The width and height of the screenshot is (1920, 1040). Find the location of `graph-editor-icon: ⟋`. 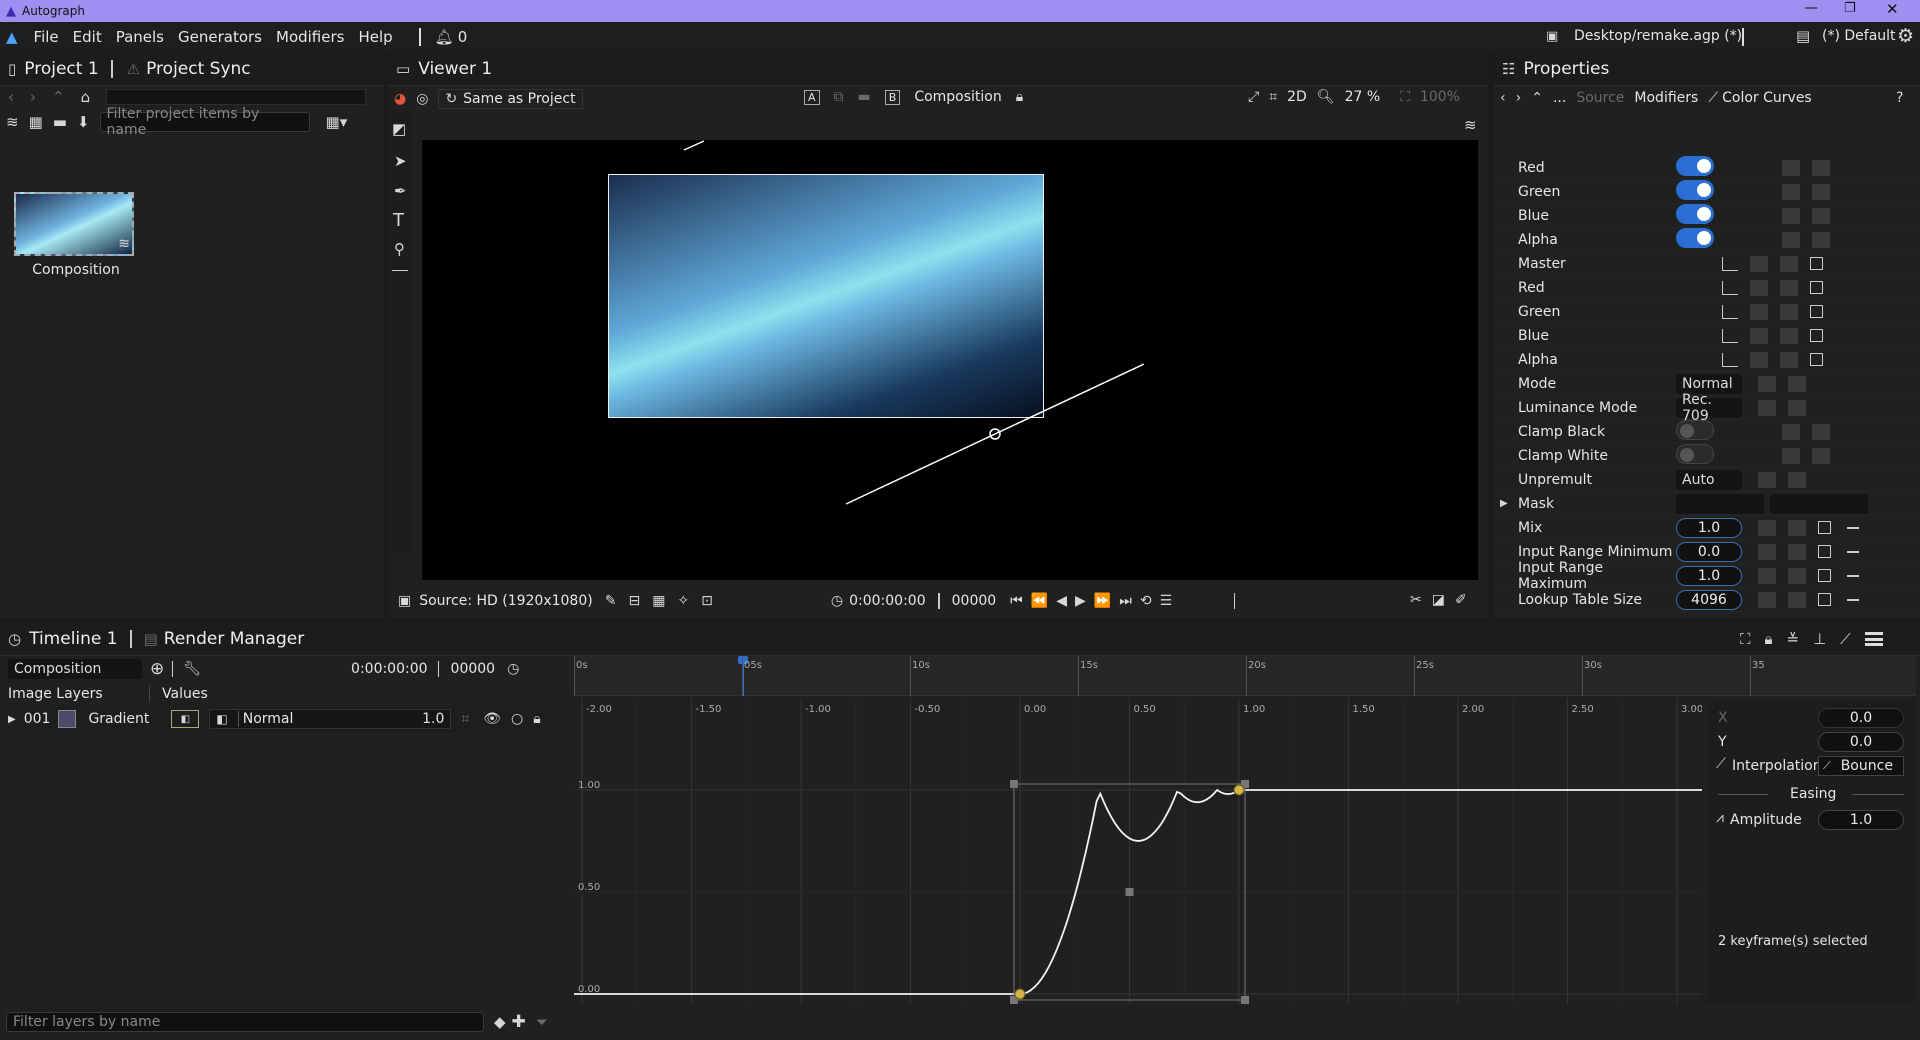

graph-editor-icon: ⟋ is located at coordinates (1845, 639).